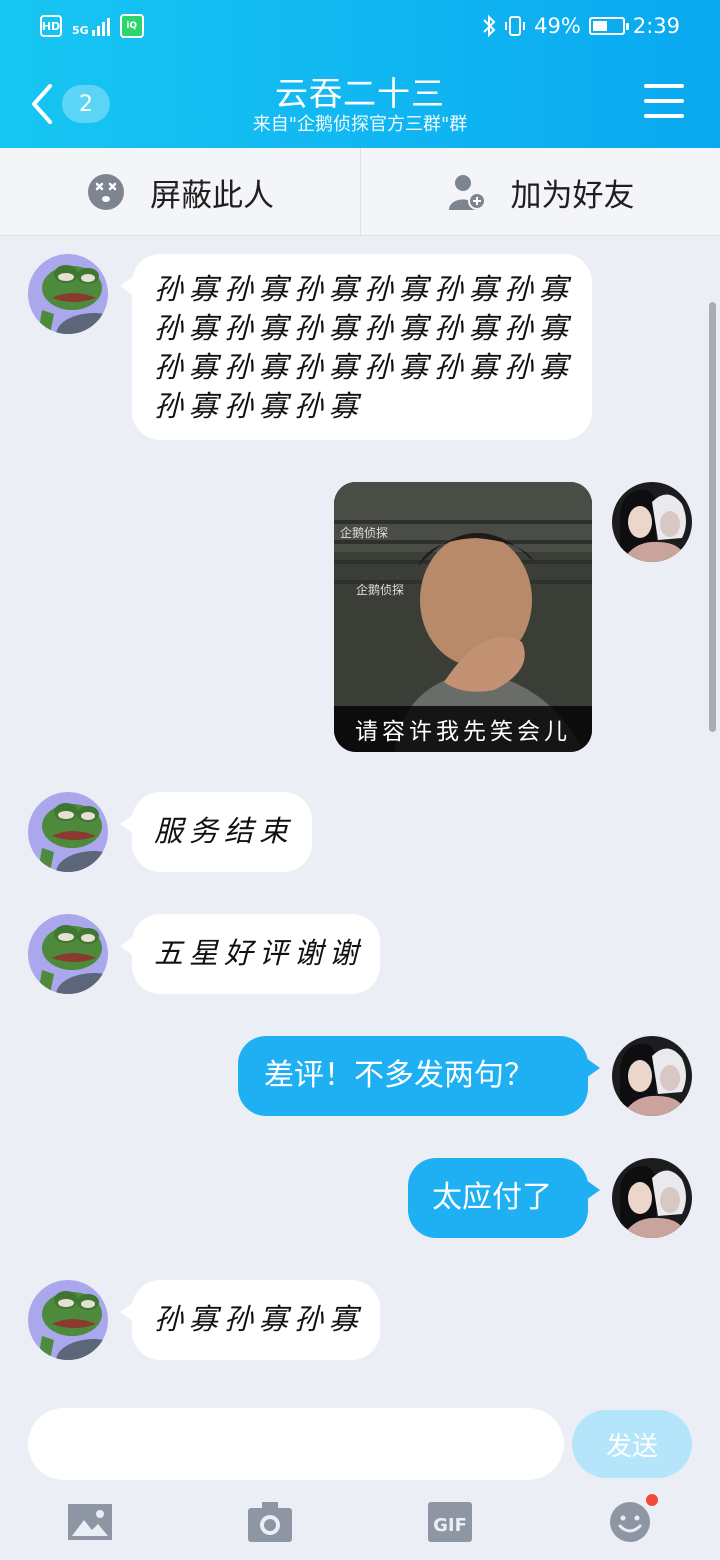 This screenshot has width=720, height=1560. Describe the element at coordinates (360, 124) in the screenshot. I see `page-subtitle: 来自"企鹅侦探官方三群"群` at that location.